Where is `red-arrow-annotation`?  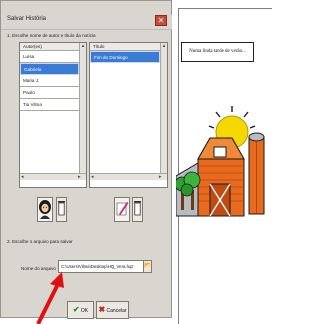
red-arrow-annotation is located at coordinates (50, 298).